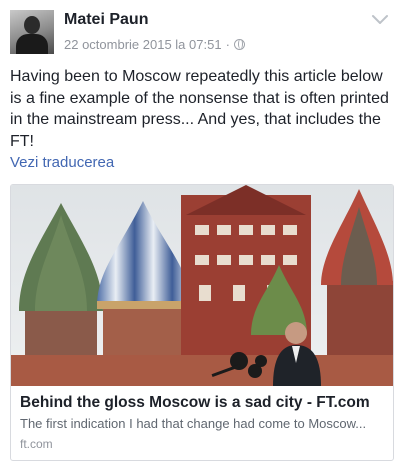 The width and height of the screenshot is (400, 463). I want to click on author-name: Matei Paun, so click(106, 20).